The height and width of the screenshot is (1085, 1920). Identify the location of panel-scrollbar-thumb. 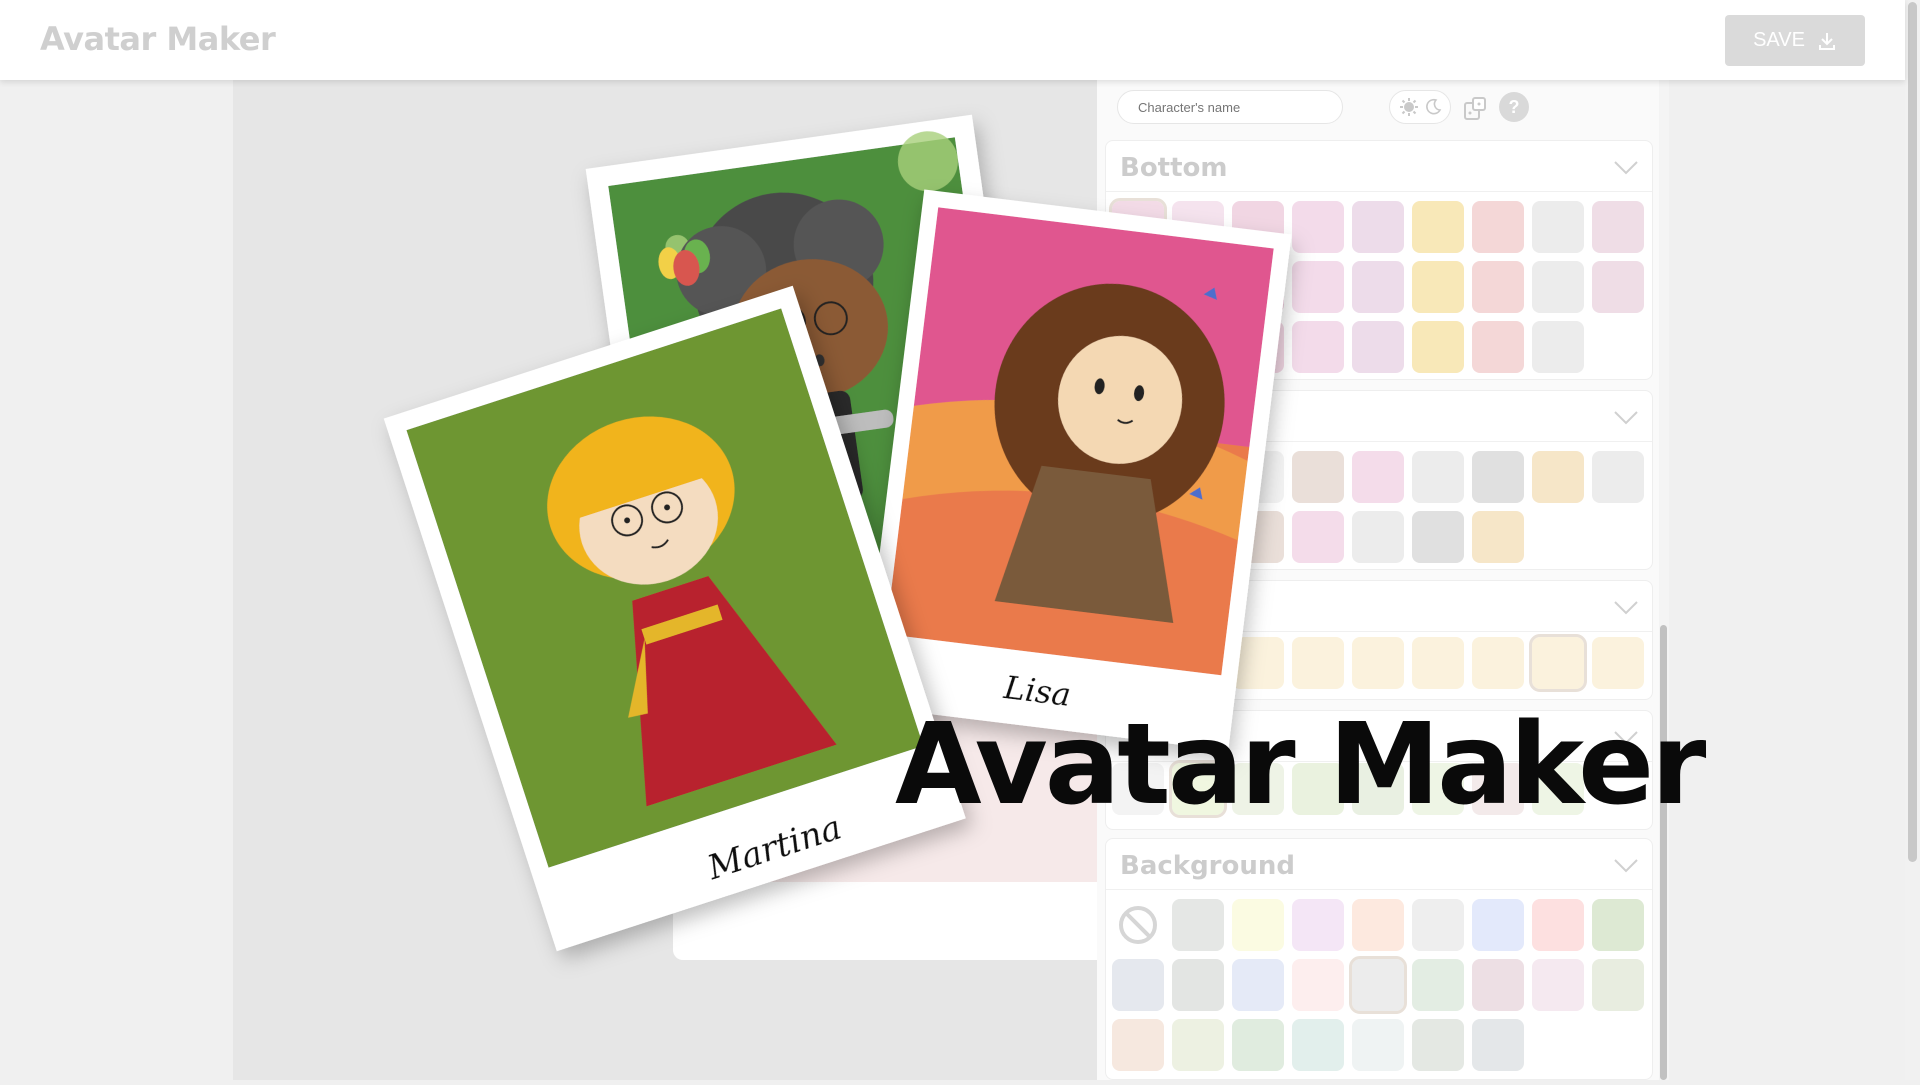
(1663, 852).